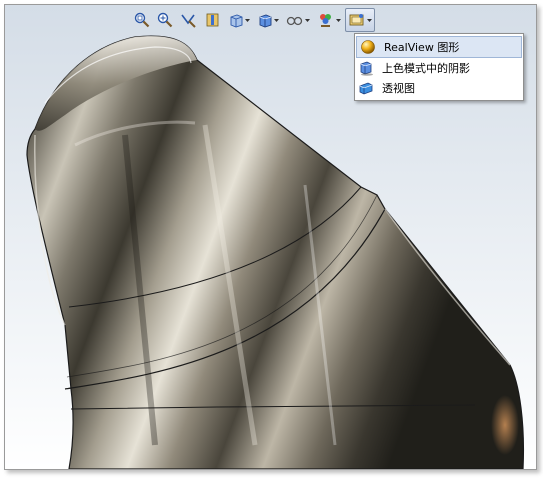 This screenshot has height=480, width=543. I want to click on zoom-to-area-button, so click(165, 20).